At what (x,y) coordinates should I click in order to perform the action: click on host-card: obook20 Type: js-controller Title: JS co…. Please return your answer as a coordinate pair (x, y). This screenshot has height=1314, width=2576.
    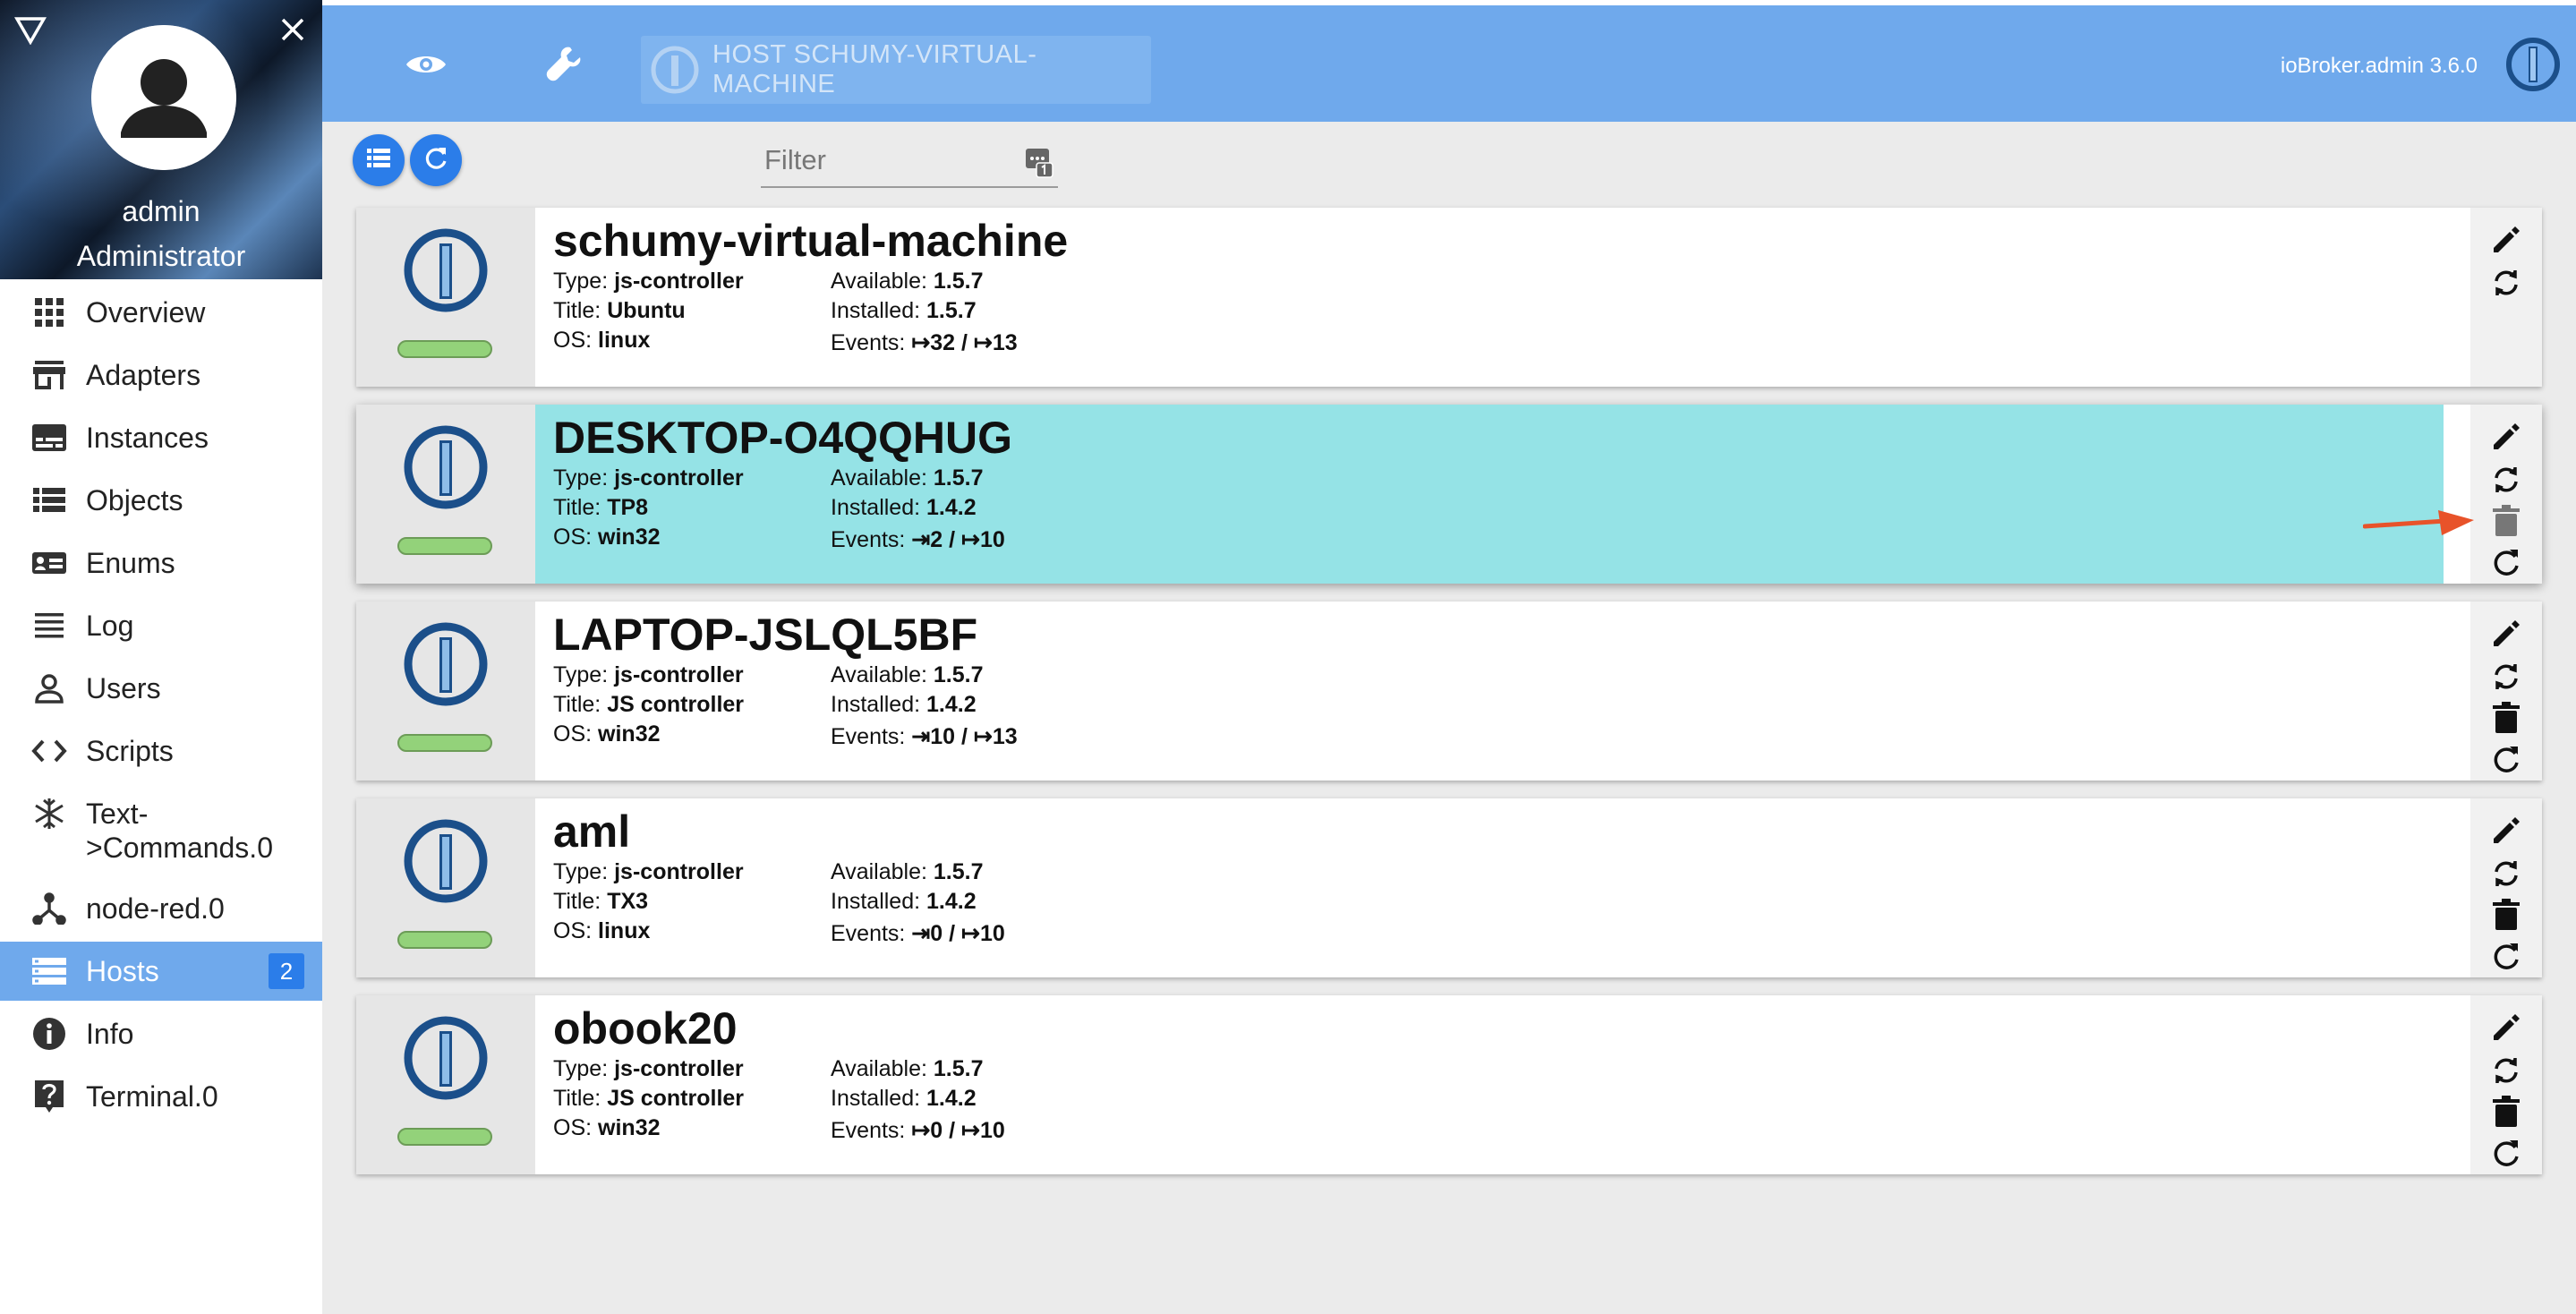
    Looking at the image, I should click on (1449, 1084).